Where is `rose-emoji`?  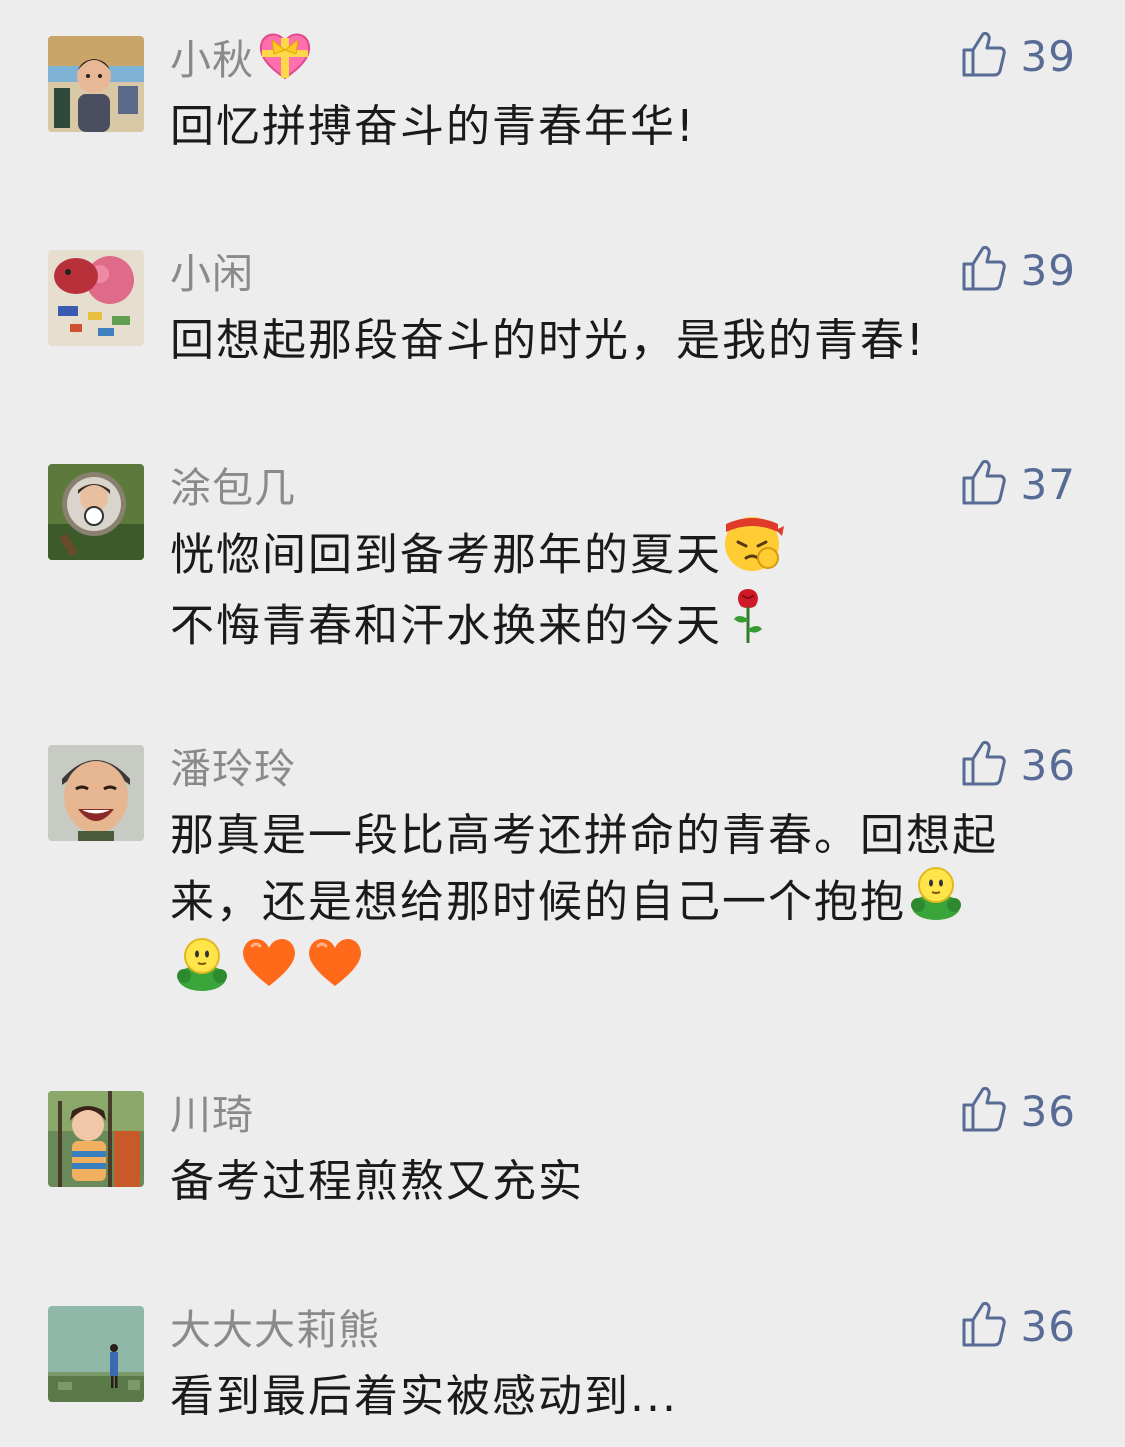
rose-emoji is located at coordinates (748, 624).